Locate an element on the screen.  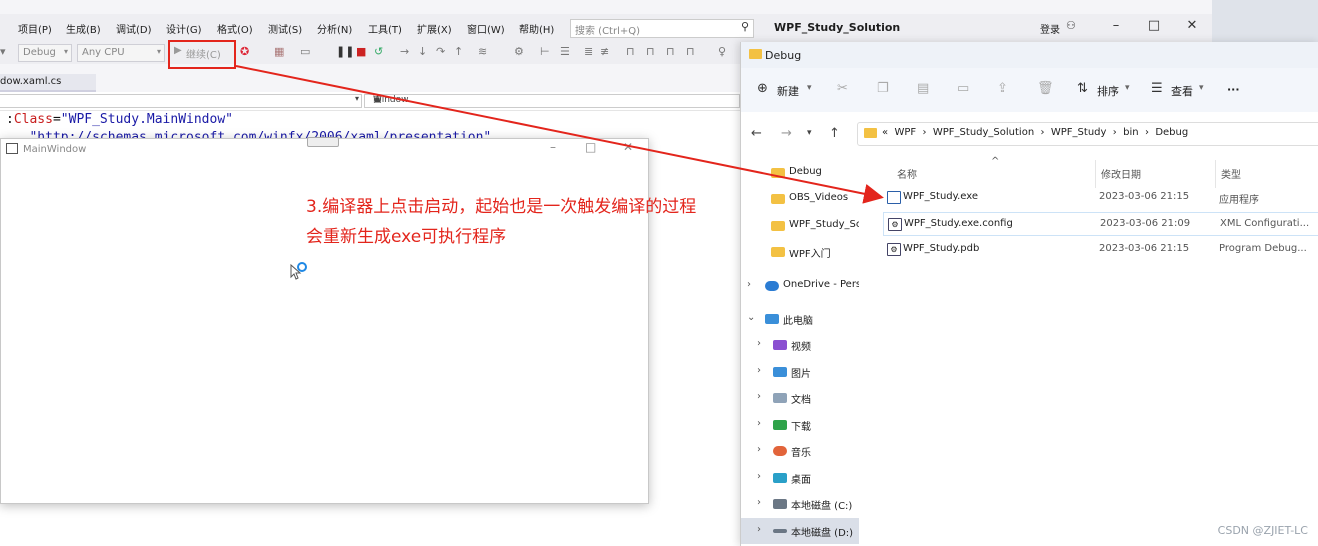
login-link: 登录 is located at coordinates (1050, 28).